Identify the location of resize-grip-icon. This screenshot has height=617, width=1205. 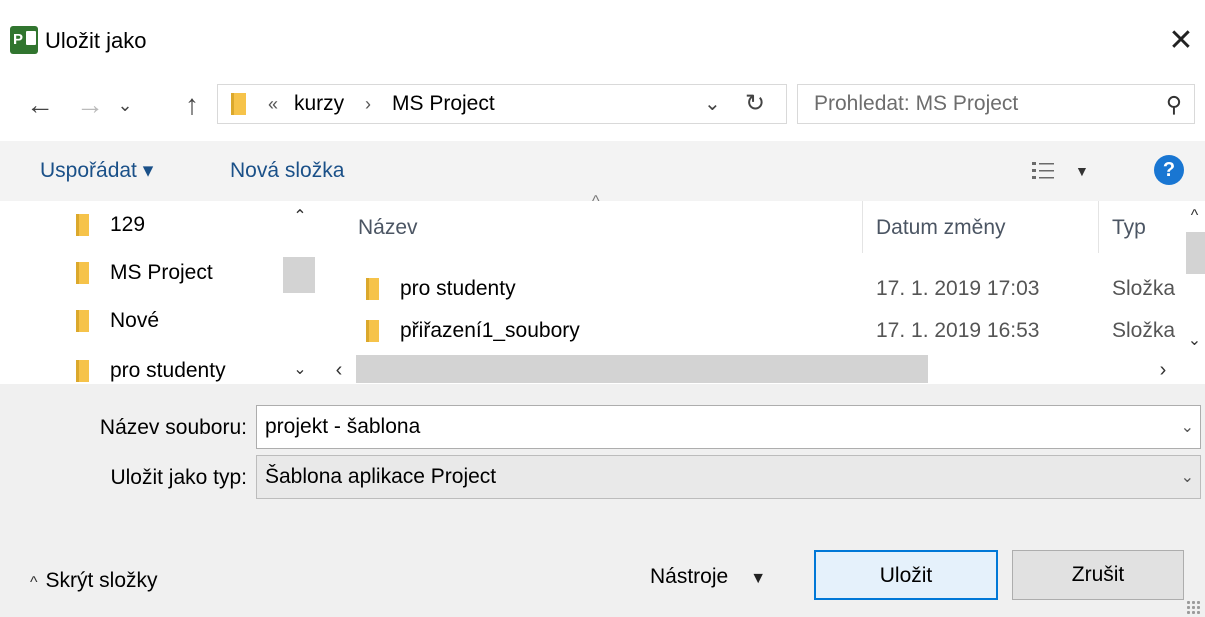
(1193, 607).